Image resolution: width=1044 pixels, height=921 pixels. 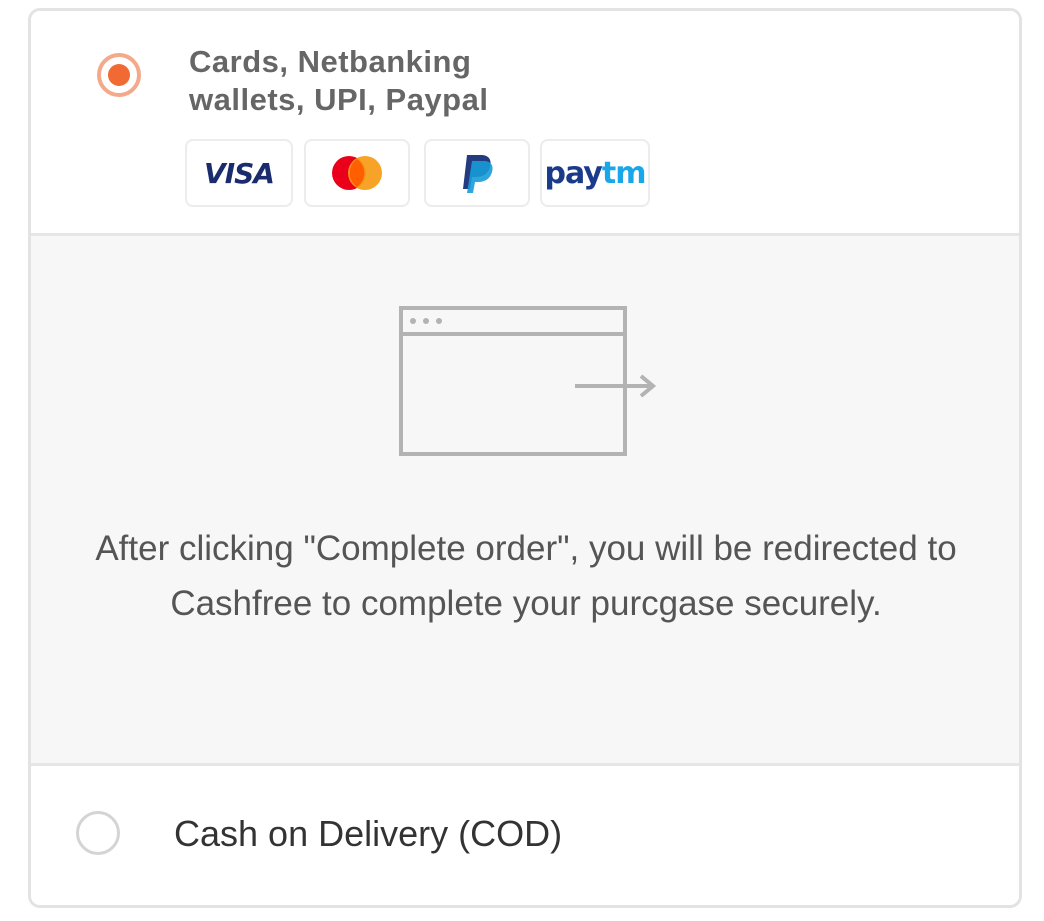 What do you see at coordinates (528, 381) in the screenshot?
I see `browser-window-redirect-icon` at bounding box center [528, 381].